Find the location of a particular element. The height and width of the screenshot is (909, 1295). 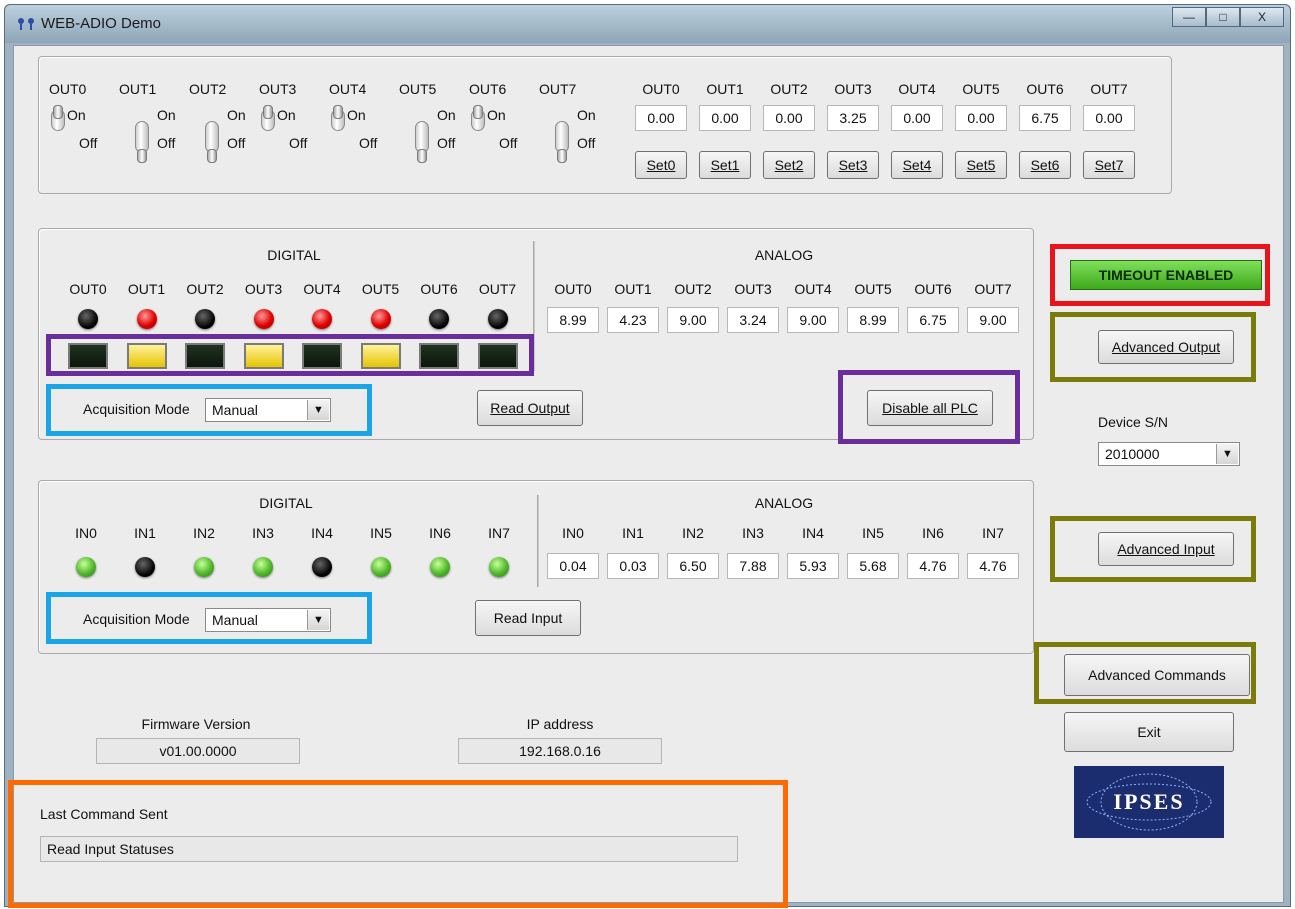

input-analog-readback-value: 0.04 is located at coordinates (573, 566).